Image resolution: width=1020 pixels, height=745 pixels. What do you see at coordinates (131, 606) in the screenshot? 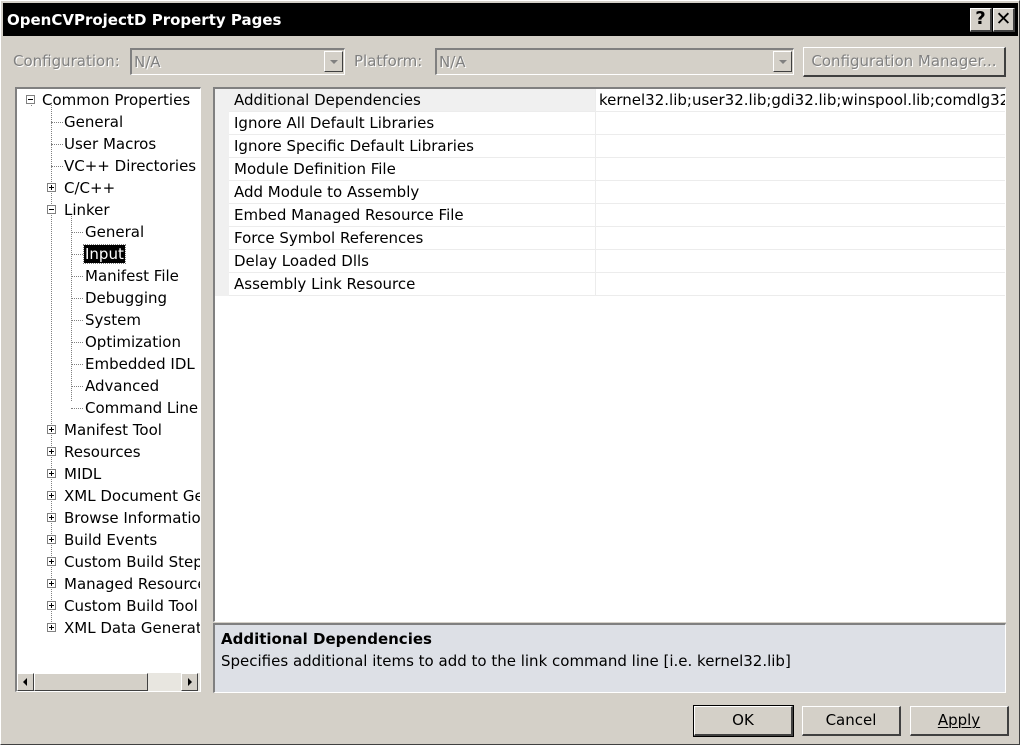
I see `tree-item-custom-build-tool: Custom Build Tool` at bounding box center [131, 606].